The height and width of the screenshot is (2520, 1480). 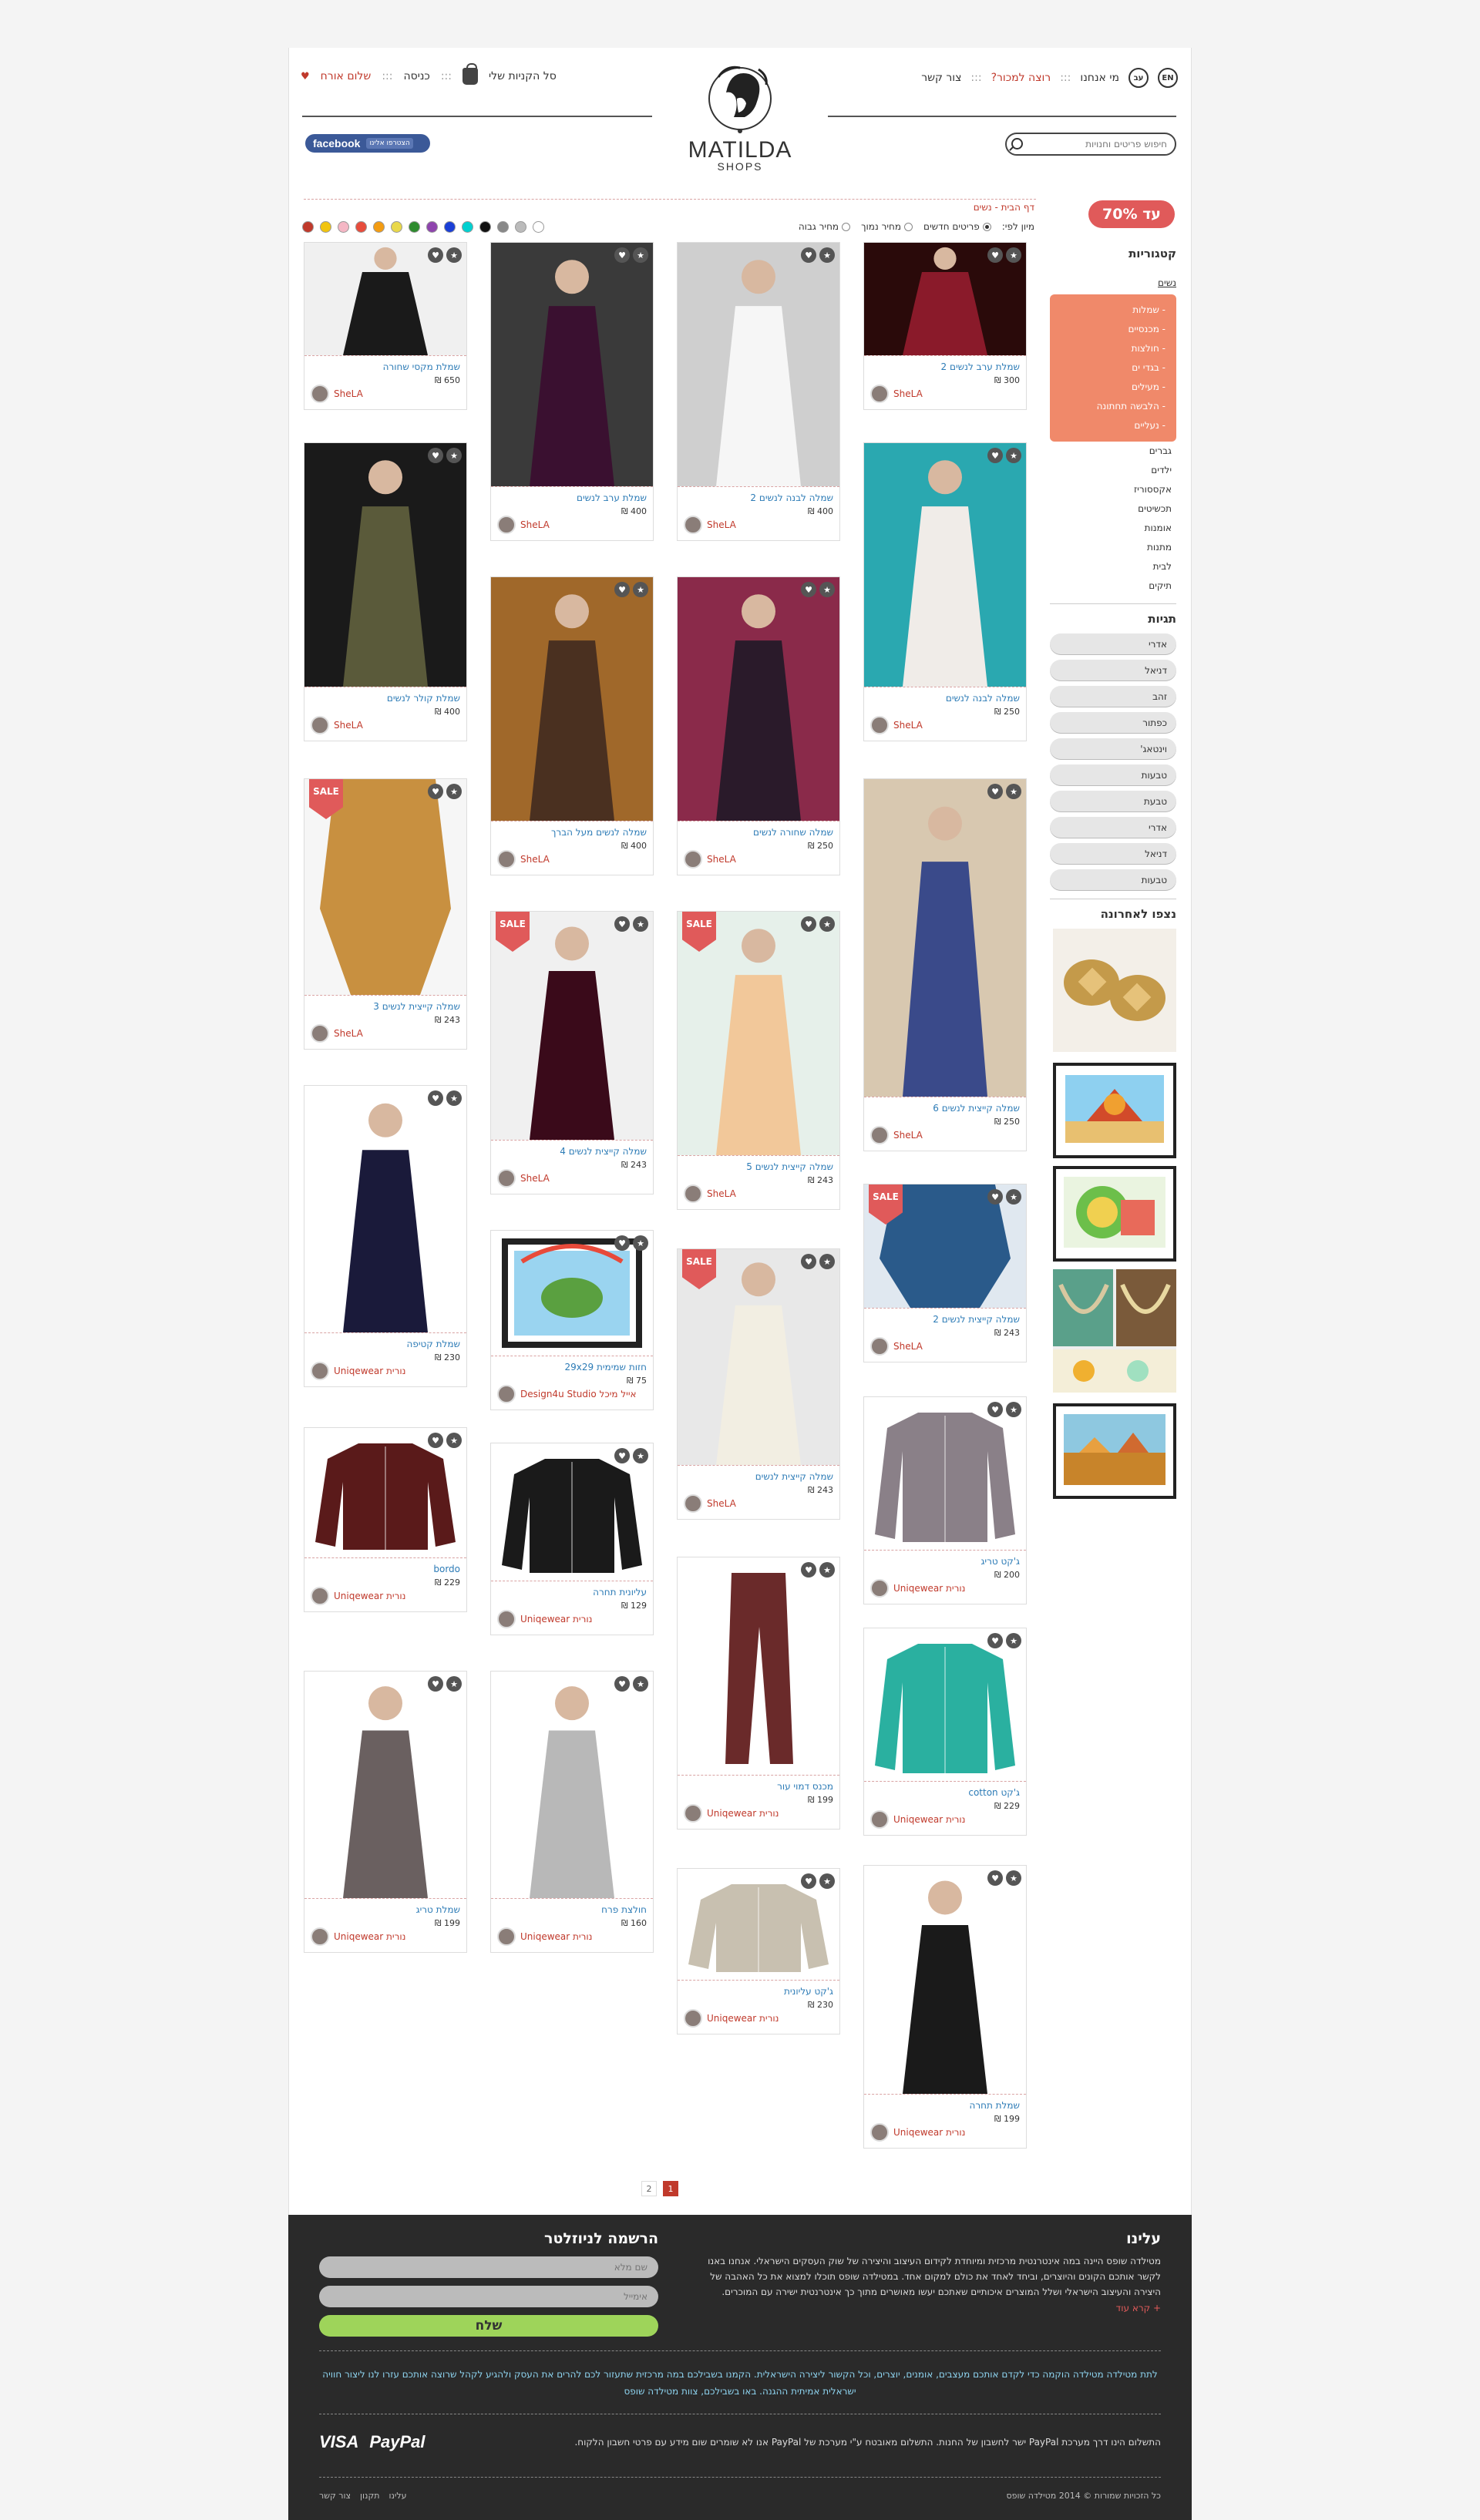 I want to click on product-card: ★ ♥ שמלת ערב לנשים 400 ₪ SheLA, so click(x=572, y=392).